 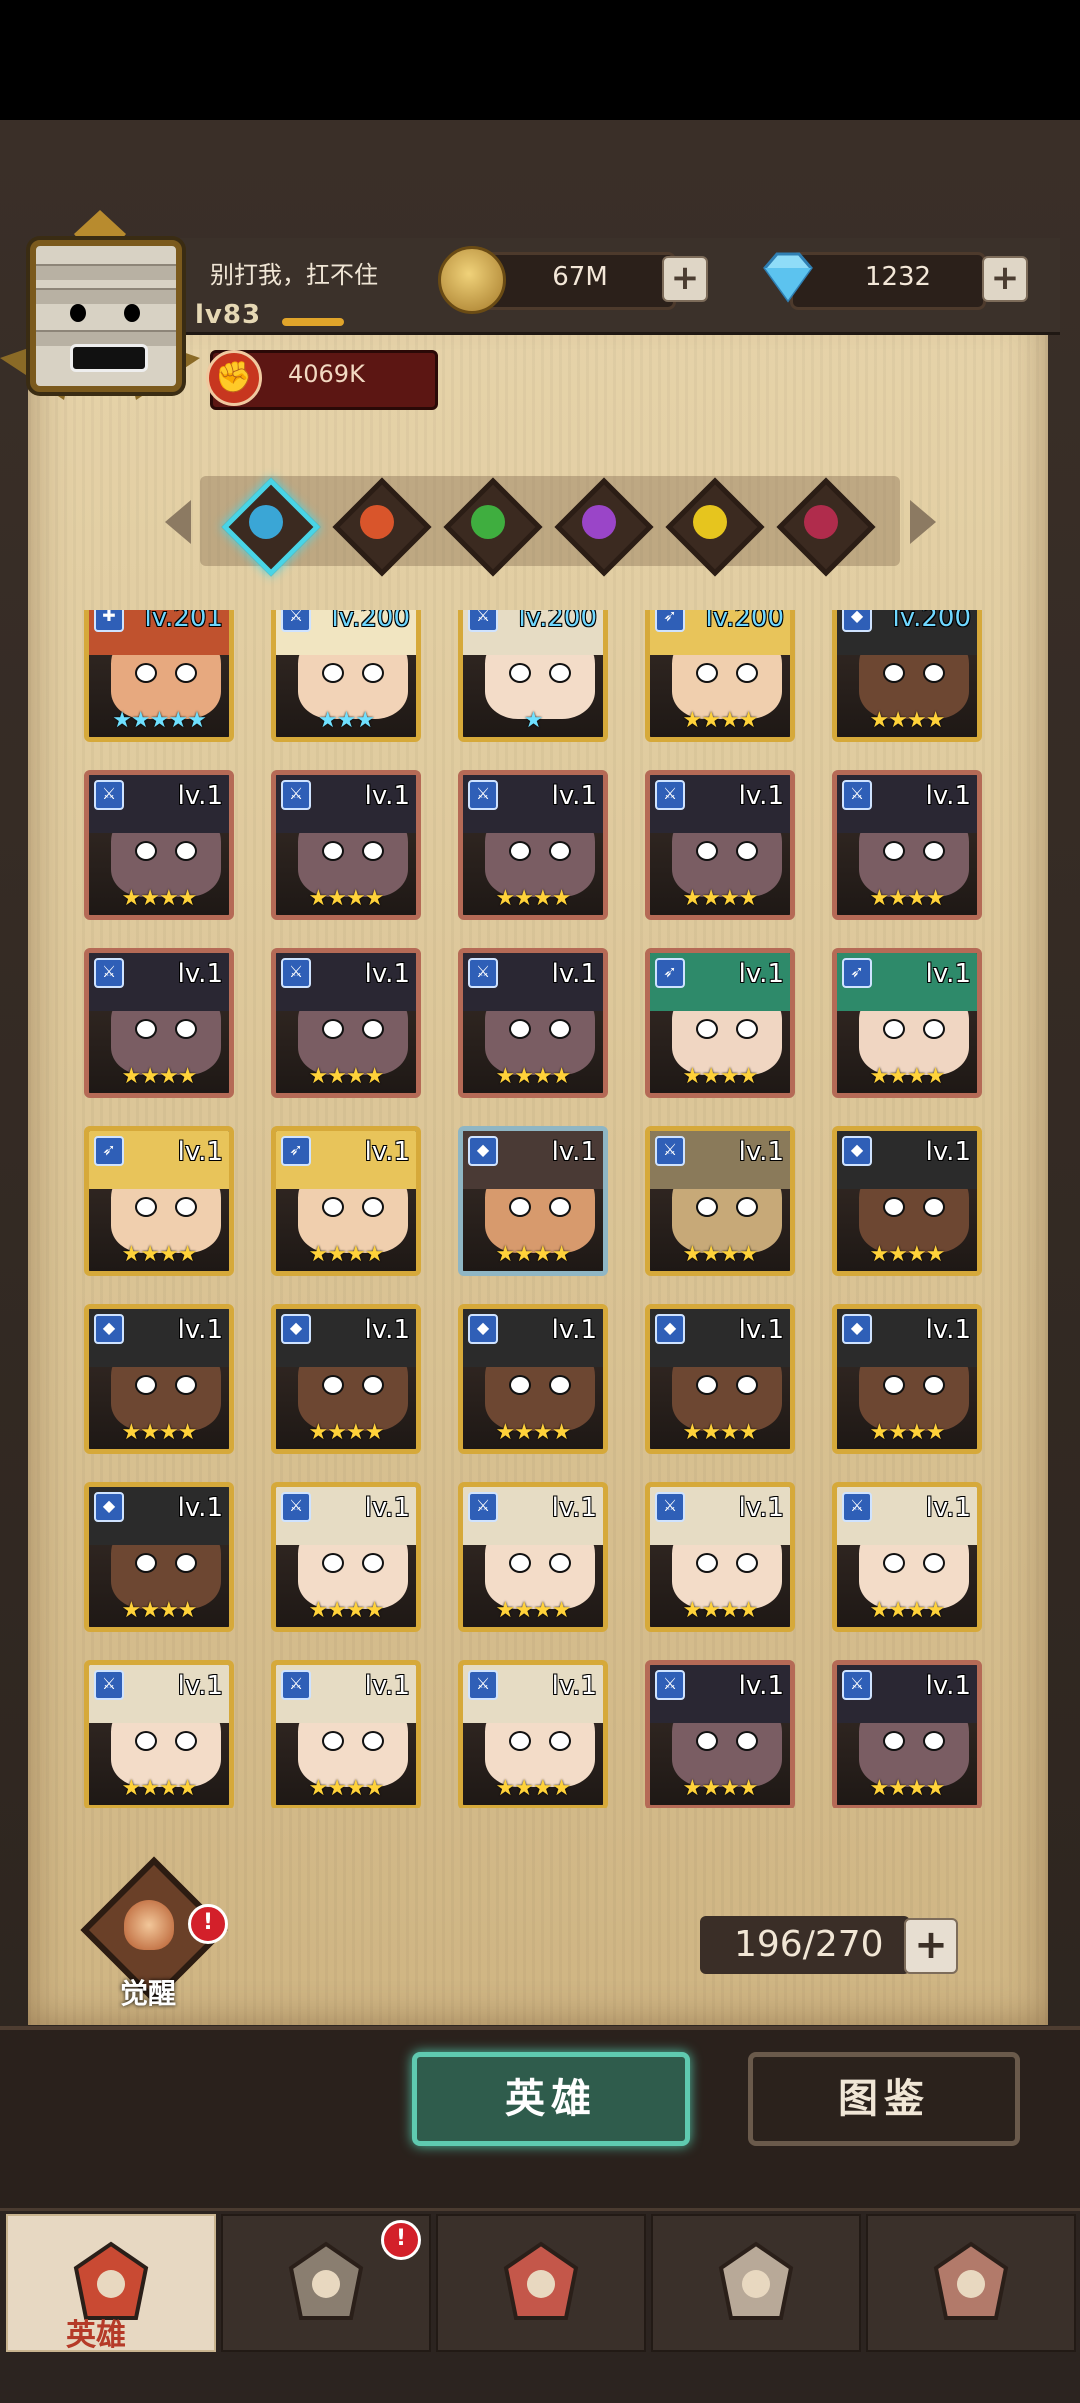 I want to click on expand-capacity-button: +, so click(x=931, y=1946).